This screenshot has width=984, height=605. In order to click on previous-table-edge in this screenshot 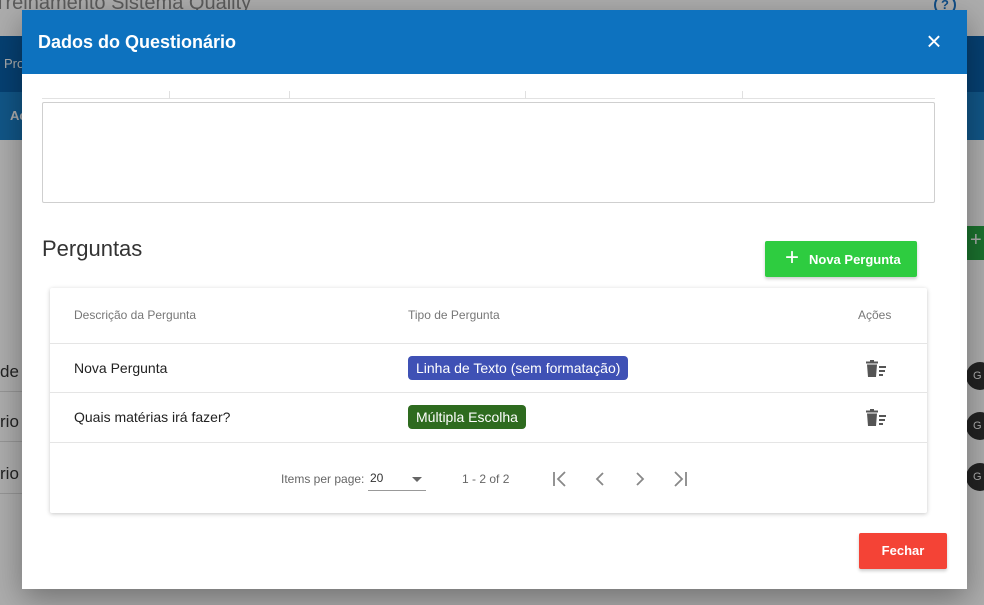, I will do `click(488, 92)`.